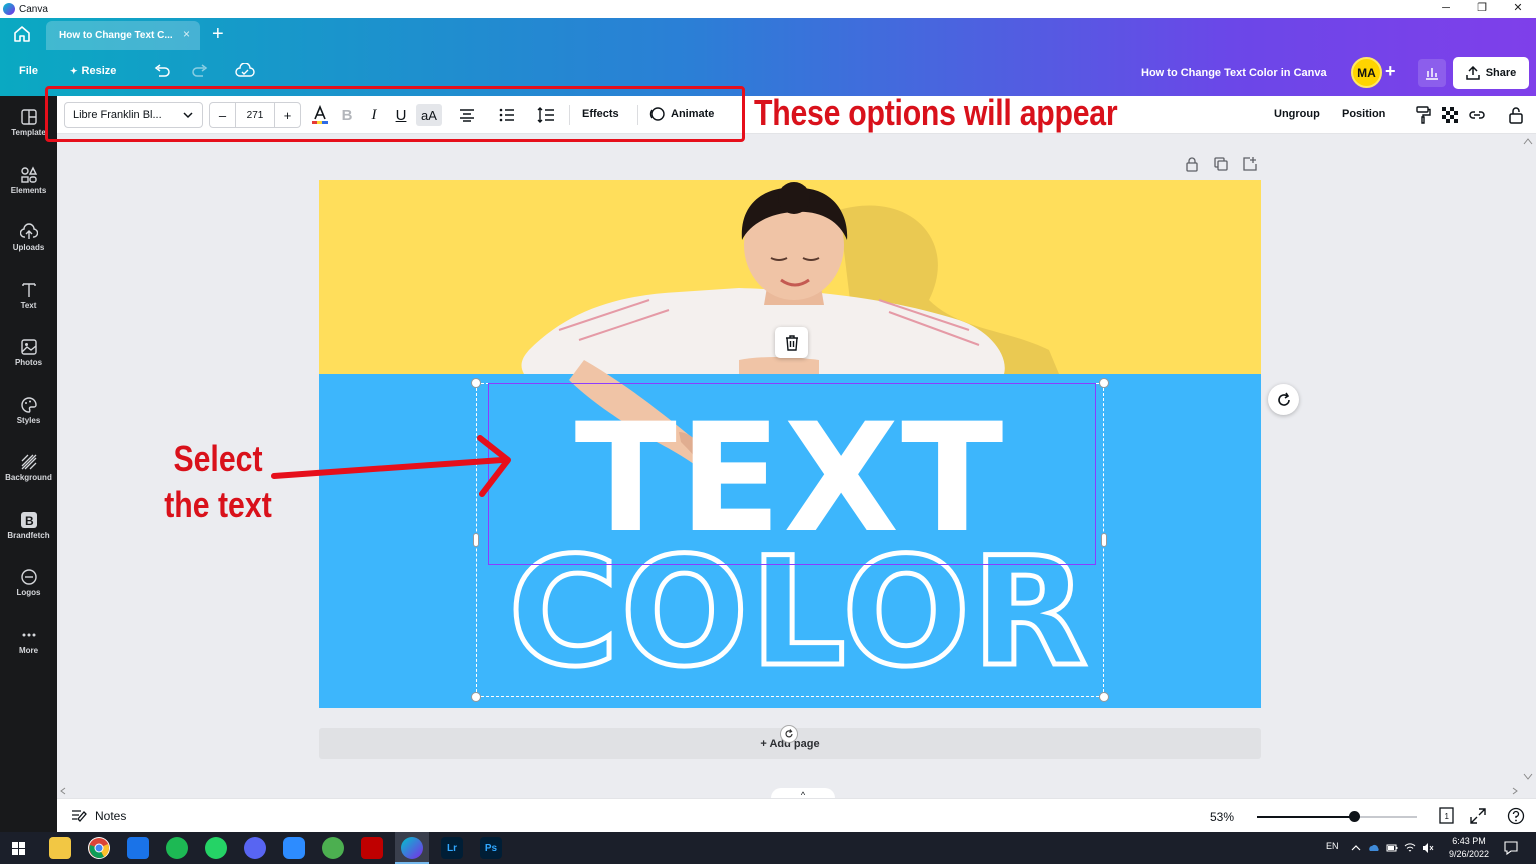  What do you see at coordinates (28, 525) in the screenshot?
I see `sidebar-item-brandfetch: B Brandfetch` at bounding box center [28, 525].